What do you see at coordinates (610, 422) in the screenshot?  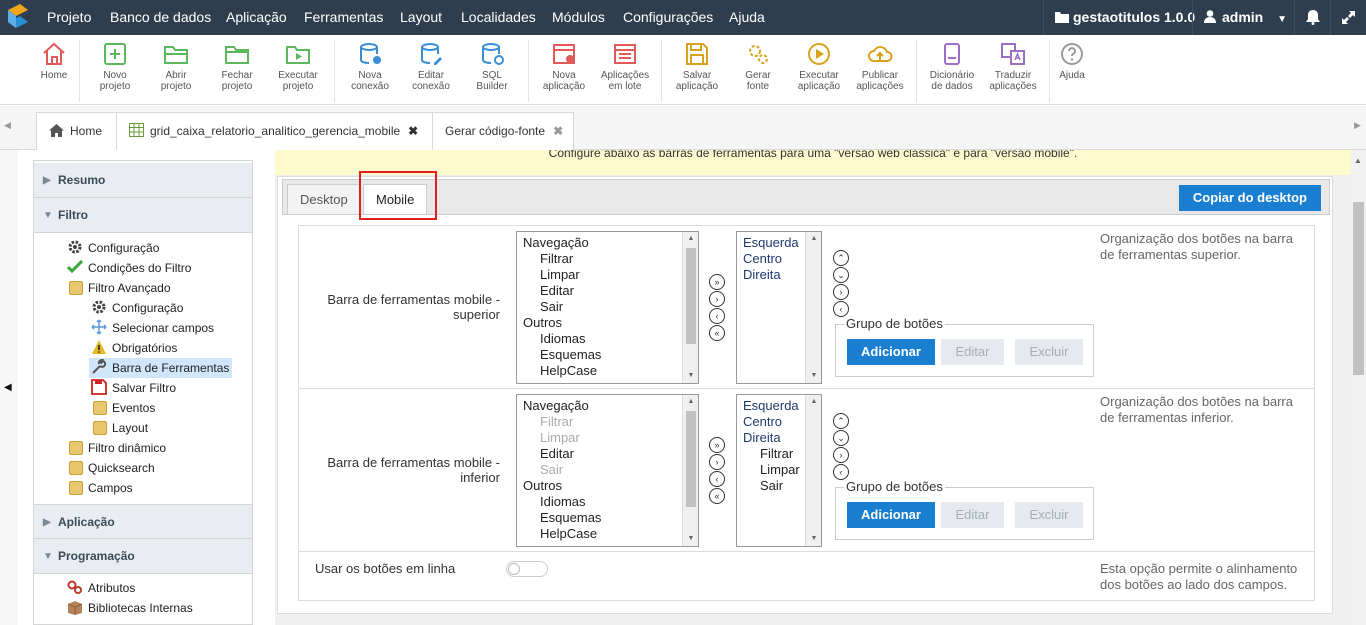 I see `list-item: Filtrar` at bounding box center [610, 422].